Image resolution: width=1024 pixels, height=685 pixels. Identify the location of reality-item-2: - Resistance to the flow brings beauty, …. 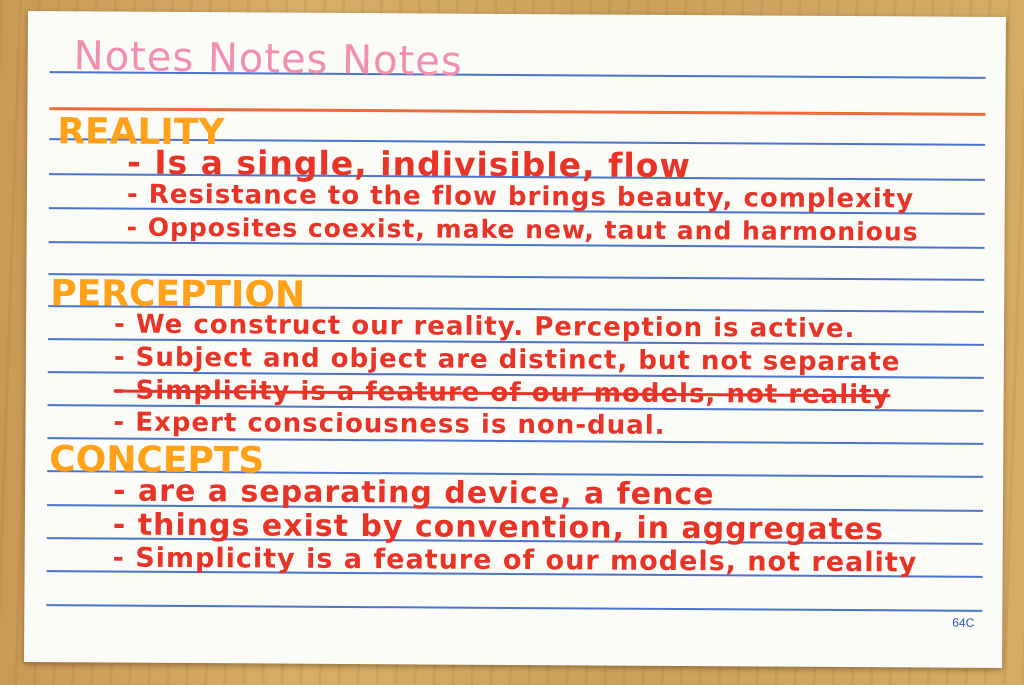
(520, 197).